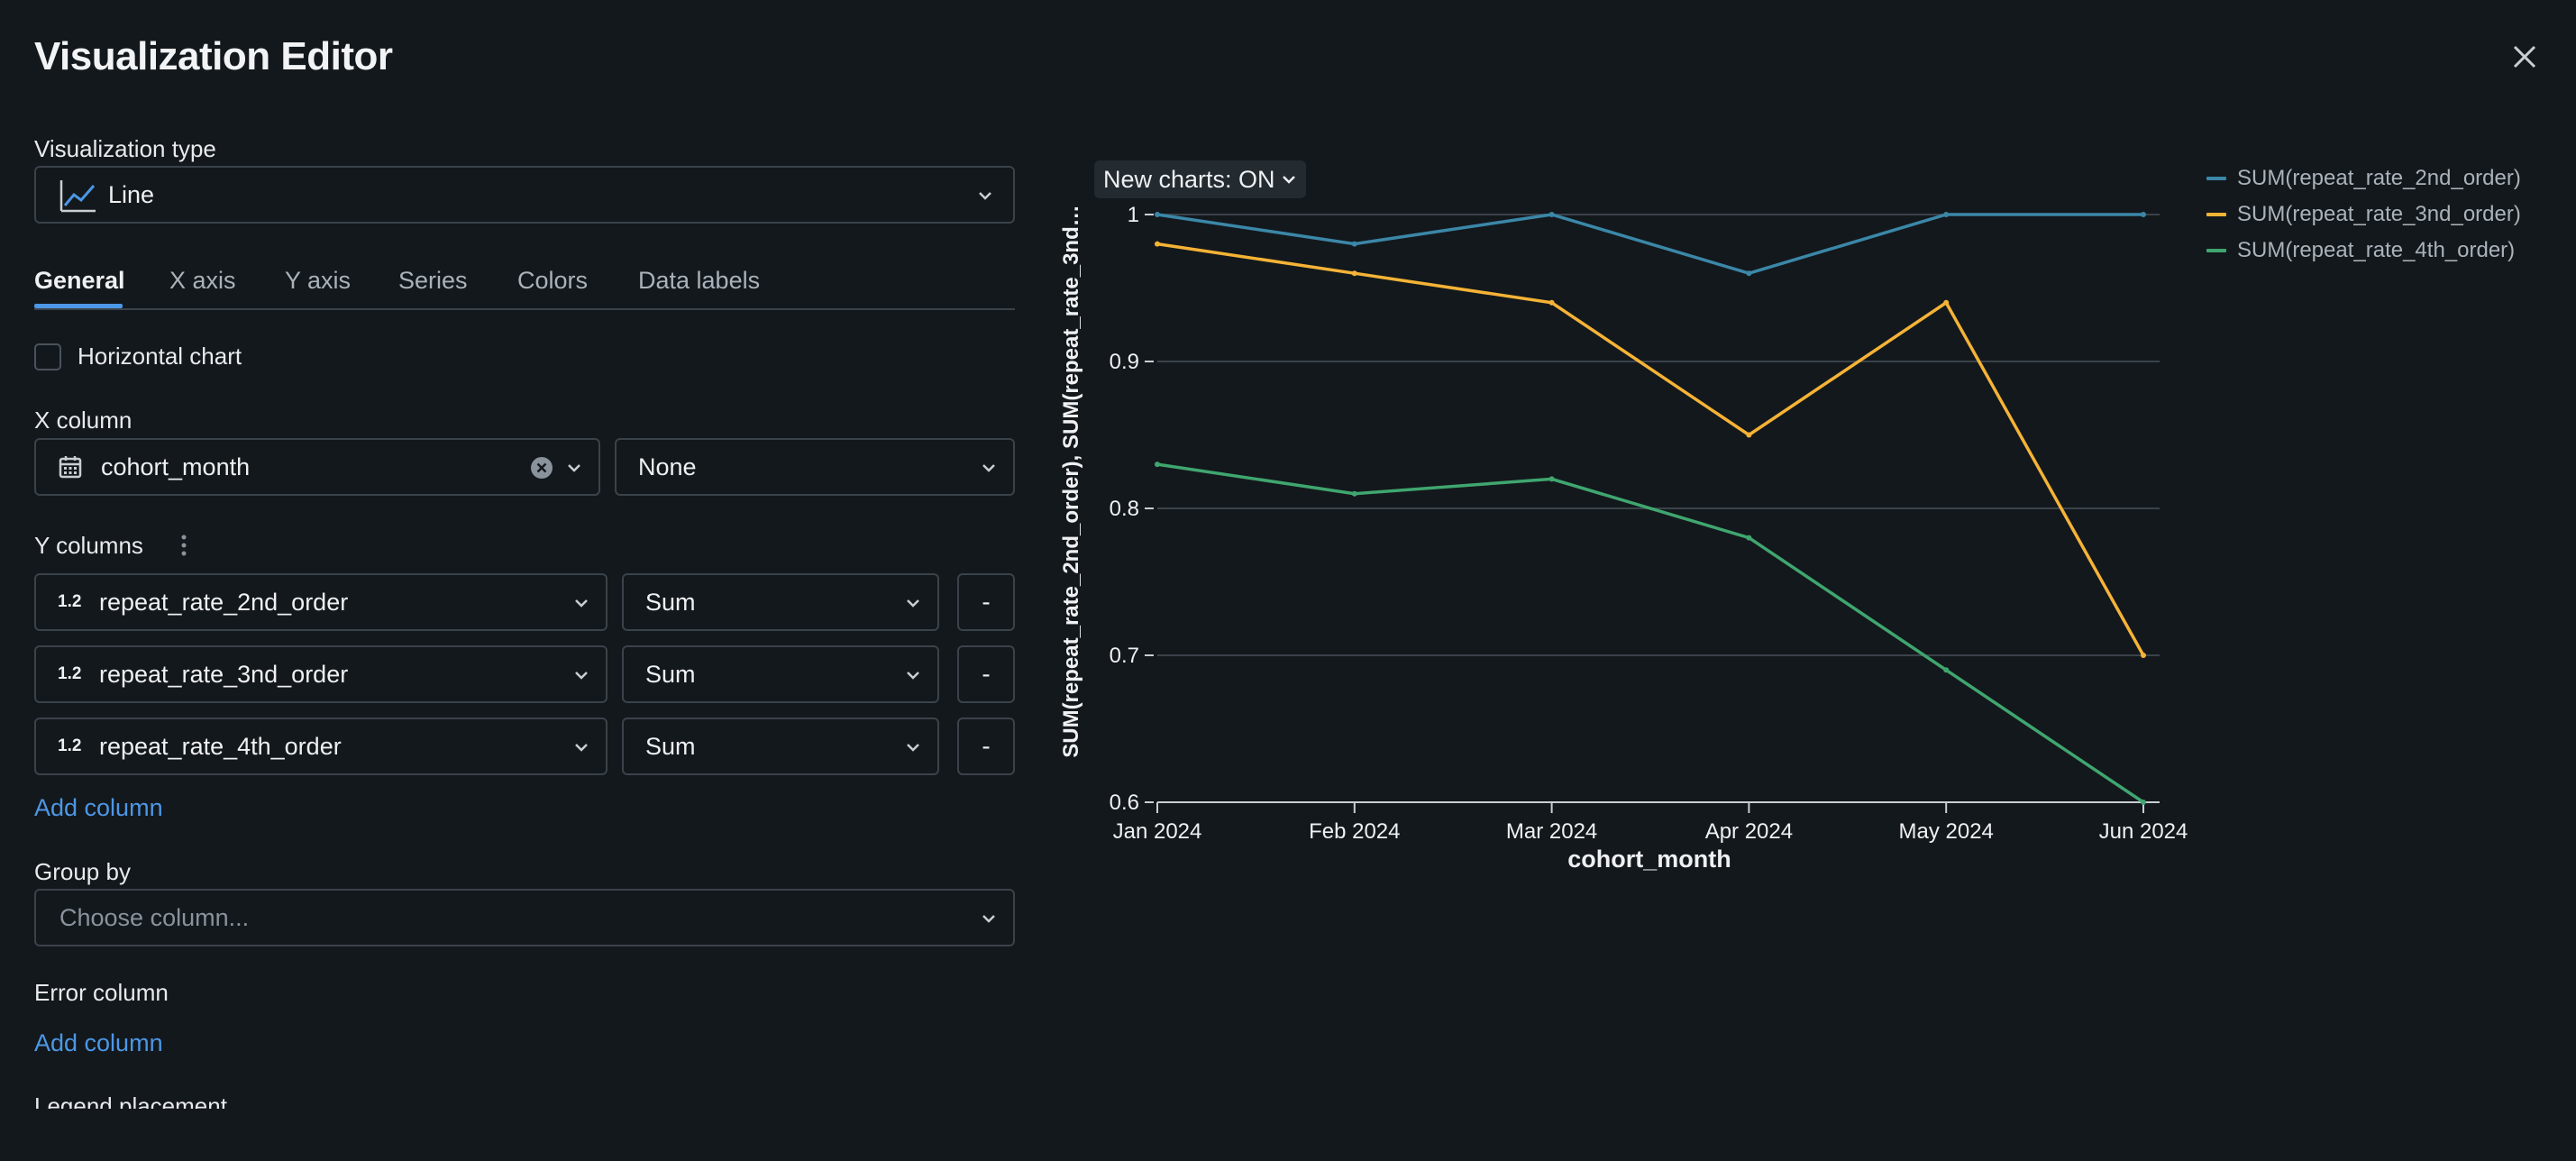 This screenshot has width=2576, height=1161. Describe the element at coordinates (1945, 831) in the screenshot. I see `x-tick-label: May 2024` at that location.